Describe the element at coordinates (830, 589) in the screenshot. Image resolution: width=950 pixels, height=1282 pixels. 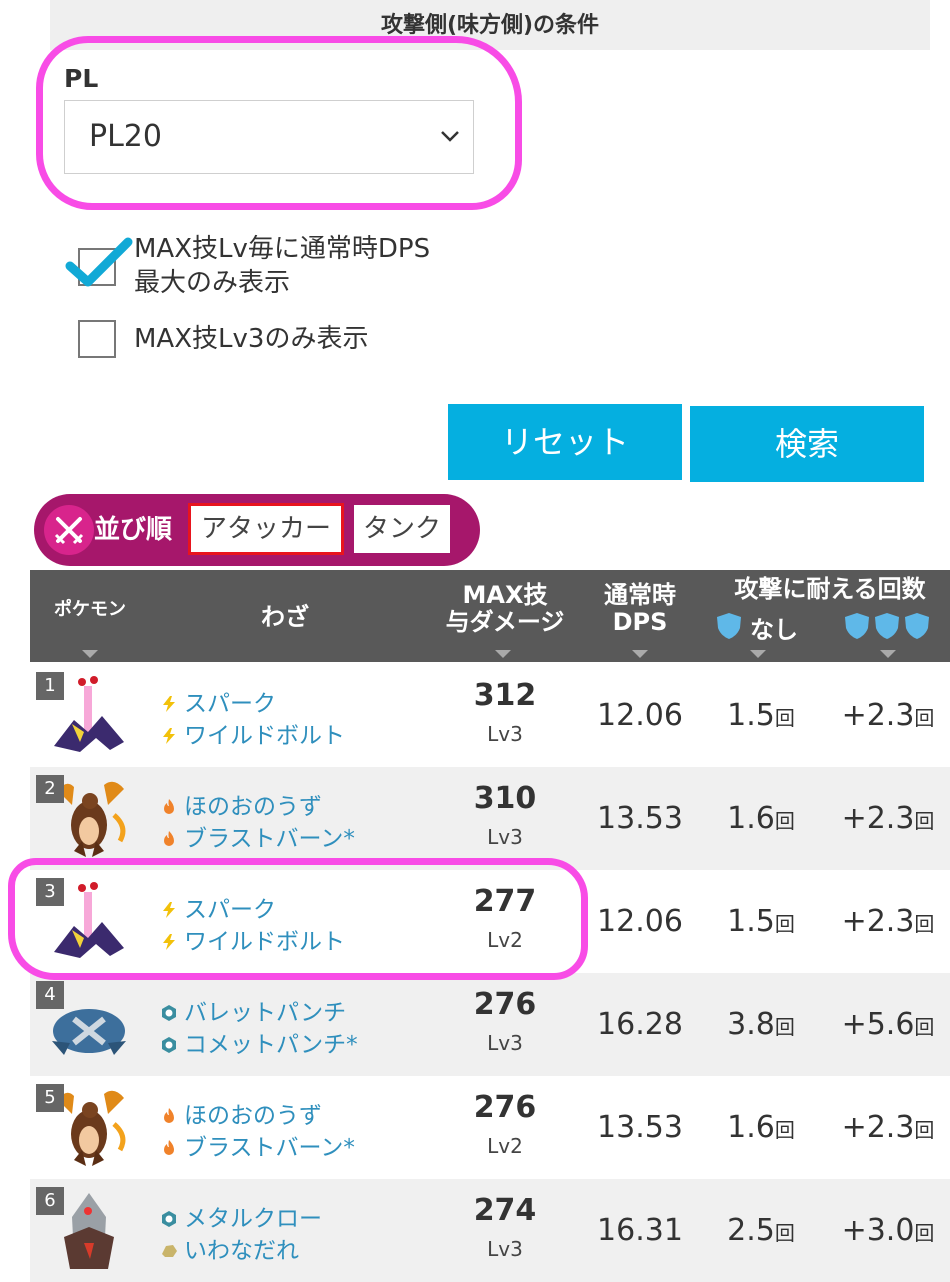
I see `column-endure: 攻撃に耐える回数` at that location.